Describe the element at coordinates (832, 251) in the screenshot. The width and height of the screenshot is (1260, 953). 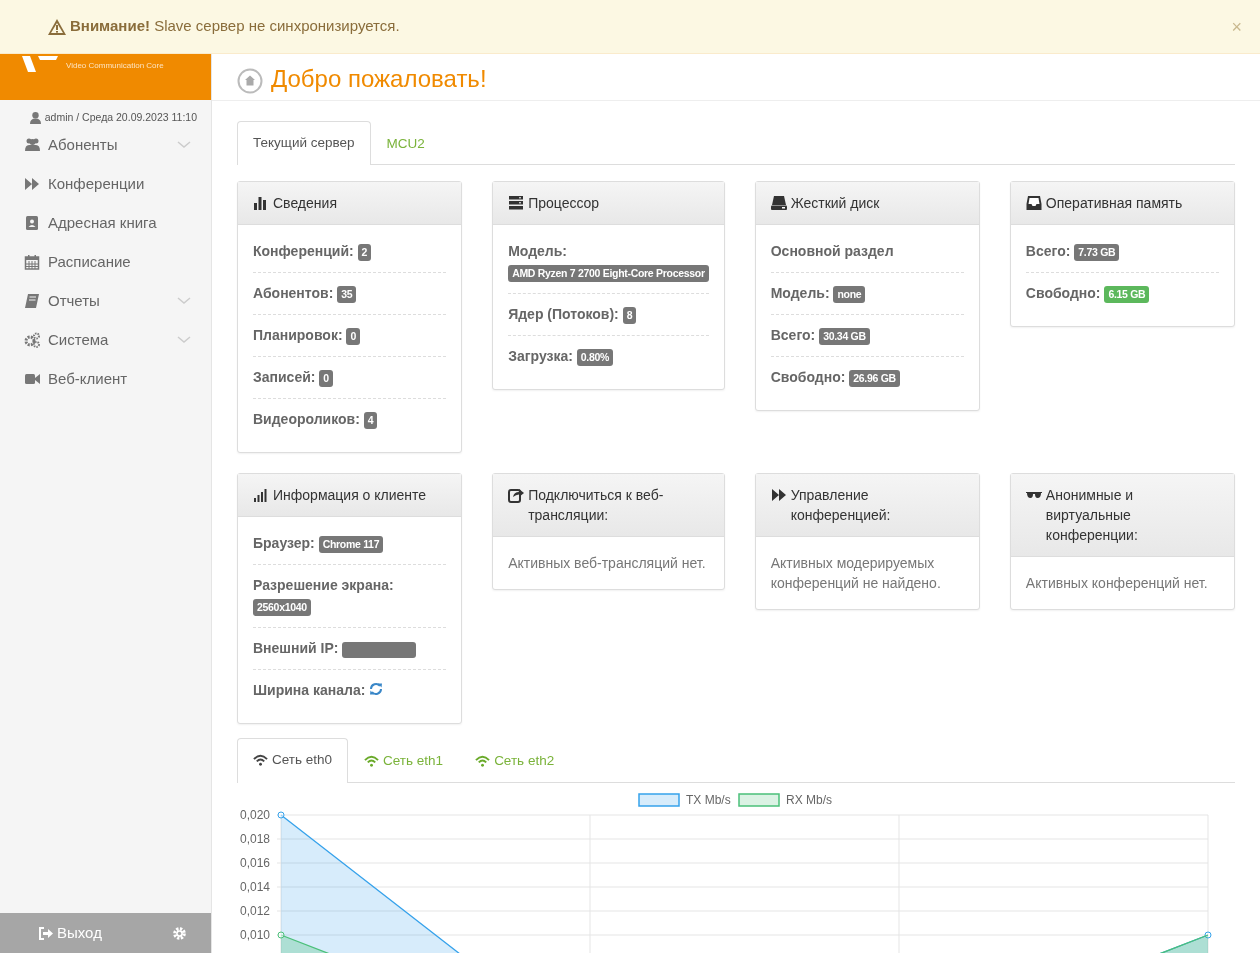
I see `section-heading: Основной раздел` at that location.